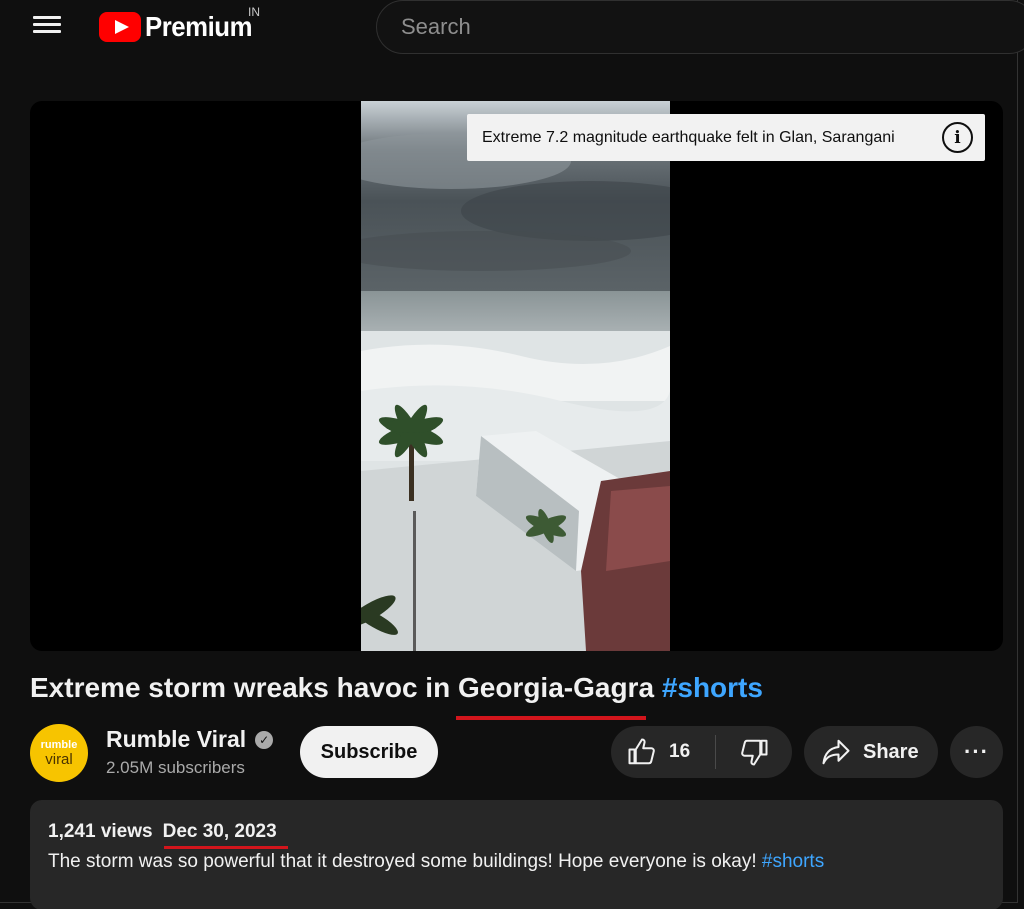 The width and height of the screenshot is (1024, 909). Describe the element at coordinates (551, 718) in the screenshot. I see `annotation-underline-title` at that location.